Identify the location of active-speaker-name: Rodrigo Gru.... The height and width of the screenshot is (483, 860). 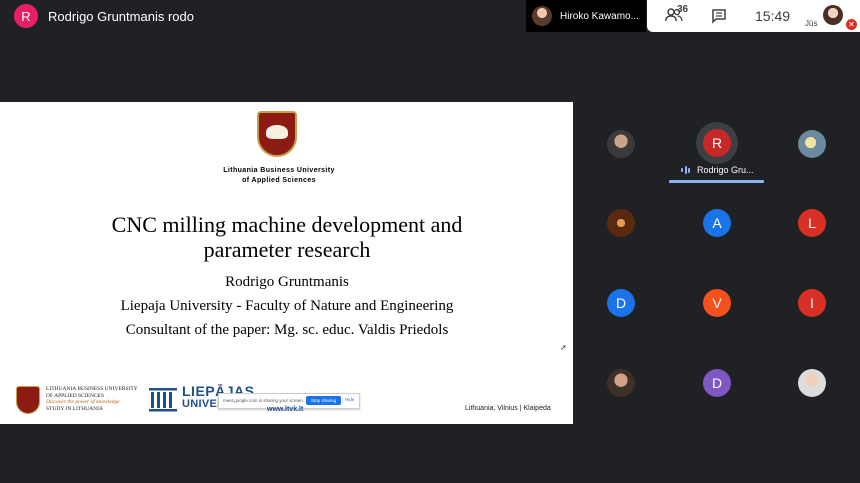
(725, 170).